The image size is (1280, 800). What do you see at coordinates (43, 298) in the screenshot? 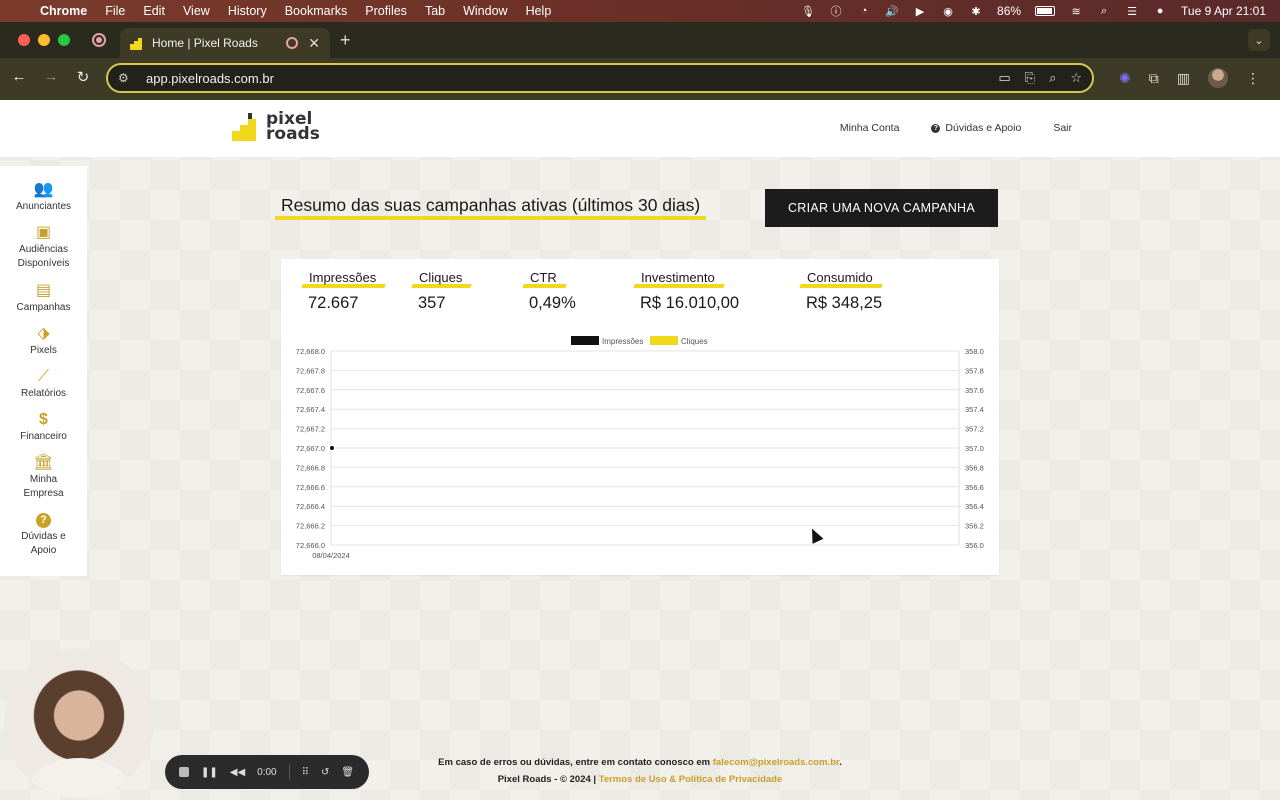
I see `sidebar-item-campanhas: ▤ Campanhas` at bounding box center [43, 298].